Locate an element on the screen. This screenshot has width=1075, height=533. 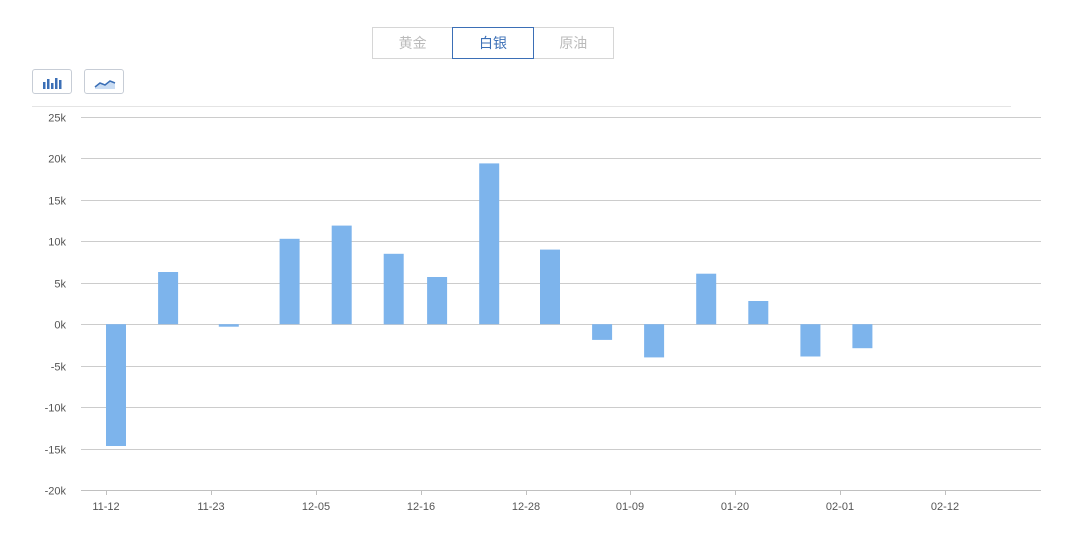
x-tick-label: 11-12 is located at coordinates (105, 507).